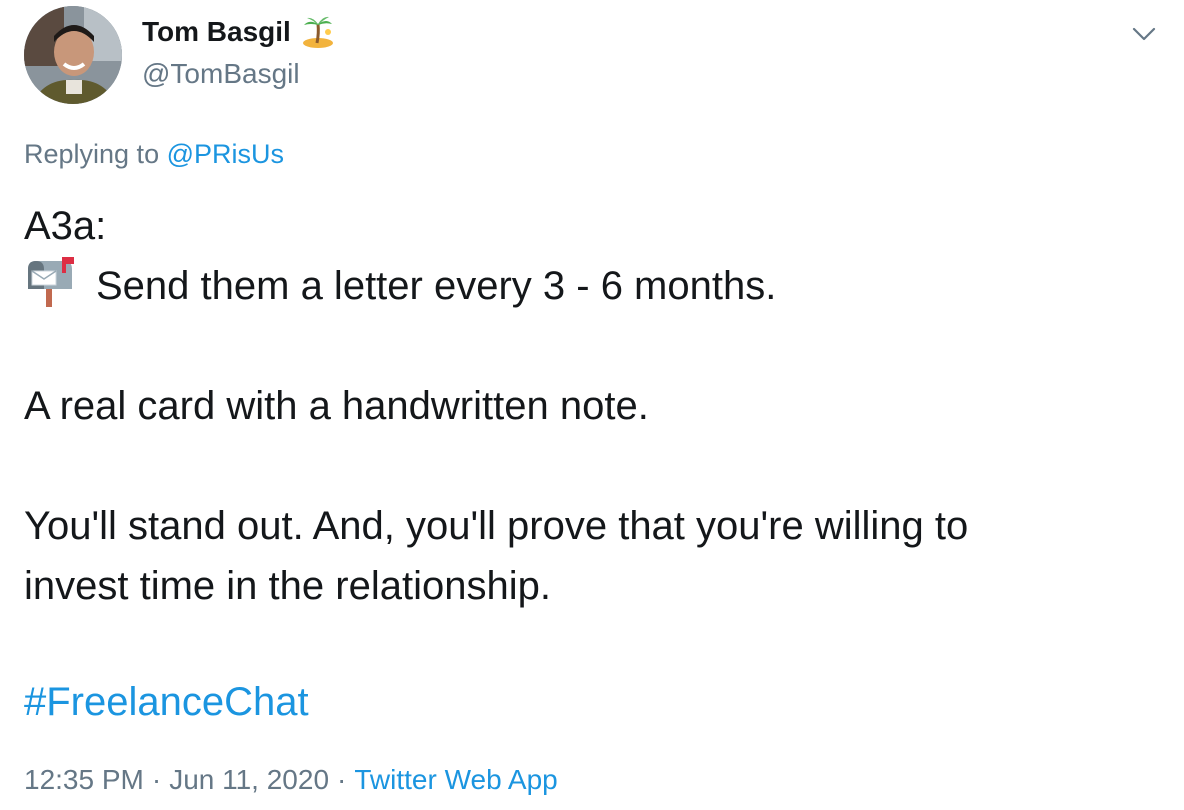 This screenshot has width=1184, height=810. Describe the element at coordinates (287, 586) in the screenshot. I see `tweet-text-line: invest time in the relationship.` at that location.